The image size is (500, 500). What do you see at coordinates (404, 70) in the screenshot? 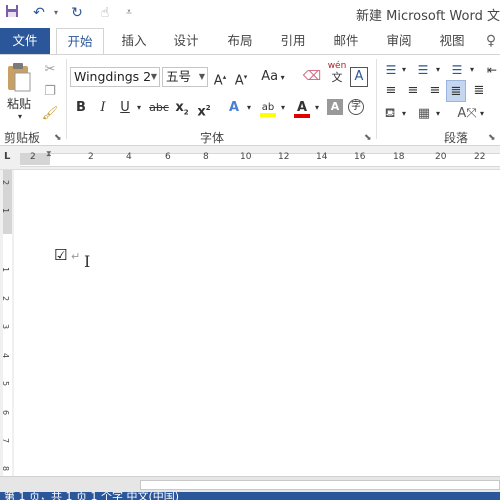
I see `bullets-dropdown-icon: ▾` at bounding box center [404, 70].